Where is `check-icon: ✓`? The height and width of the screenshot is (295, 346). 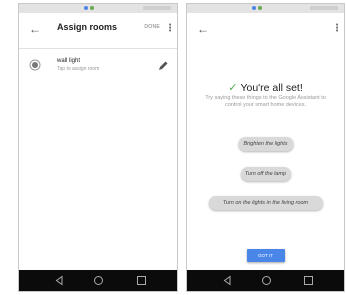 check-icon: ✓ is located at coordinates (233, 88).